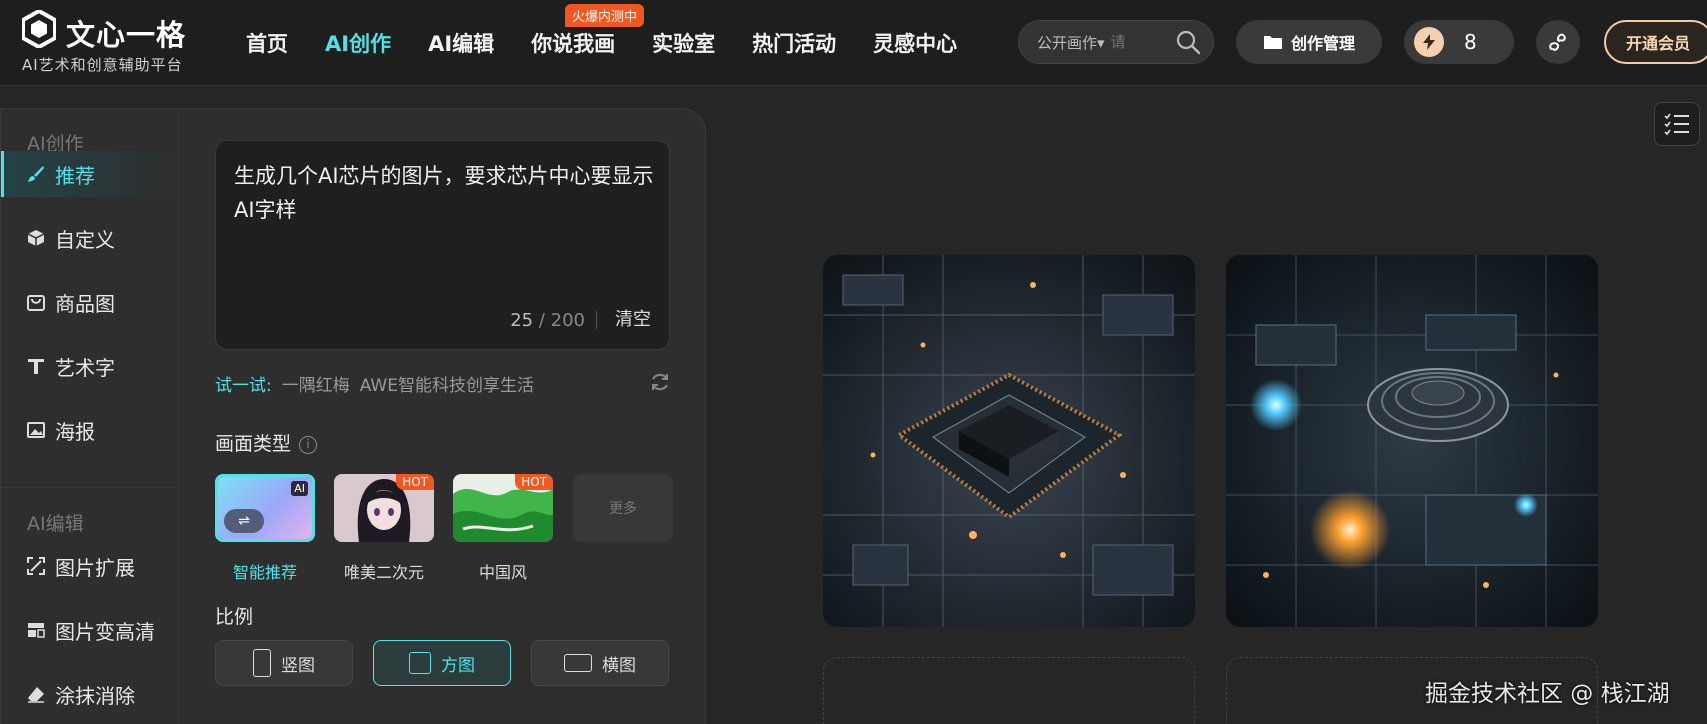  What do you see at coordinates (683, 43) in the screenshot?
I see `nav-lab: 实验室` at bounding box center [683, 43].